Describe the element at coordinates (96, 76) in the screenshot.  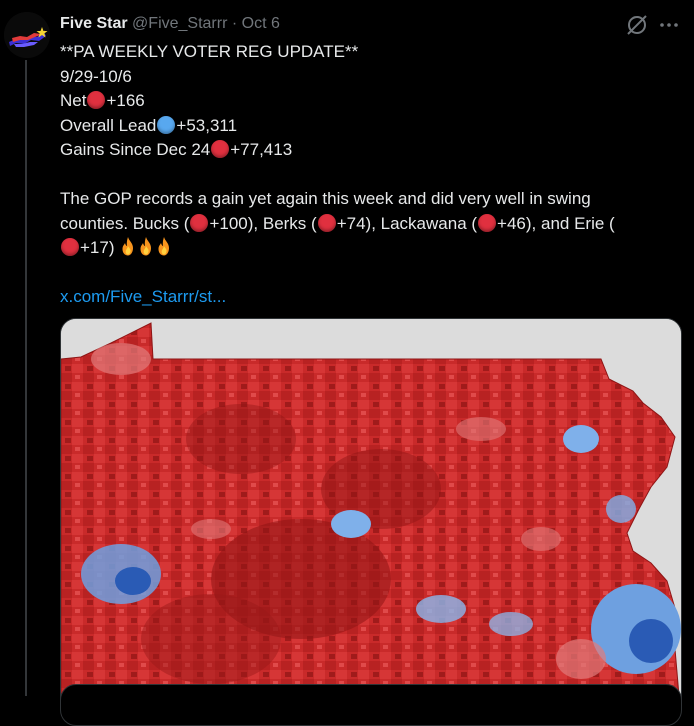
I see `date-range: 9/29-10/6` at that location.